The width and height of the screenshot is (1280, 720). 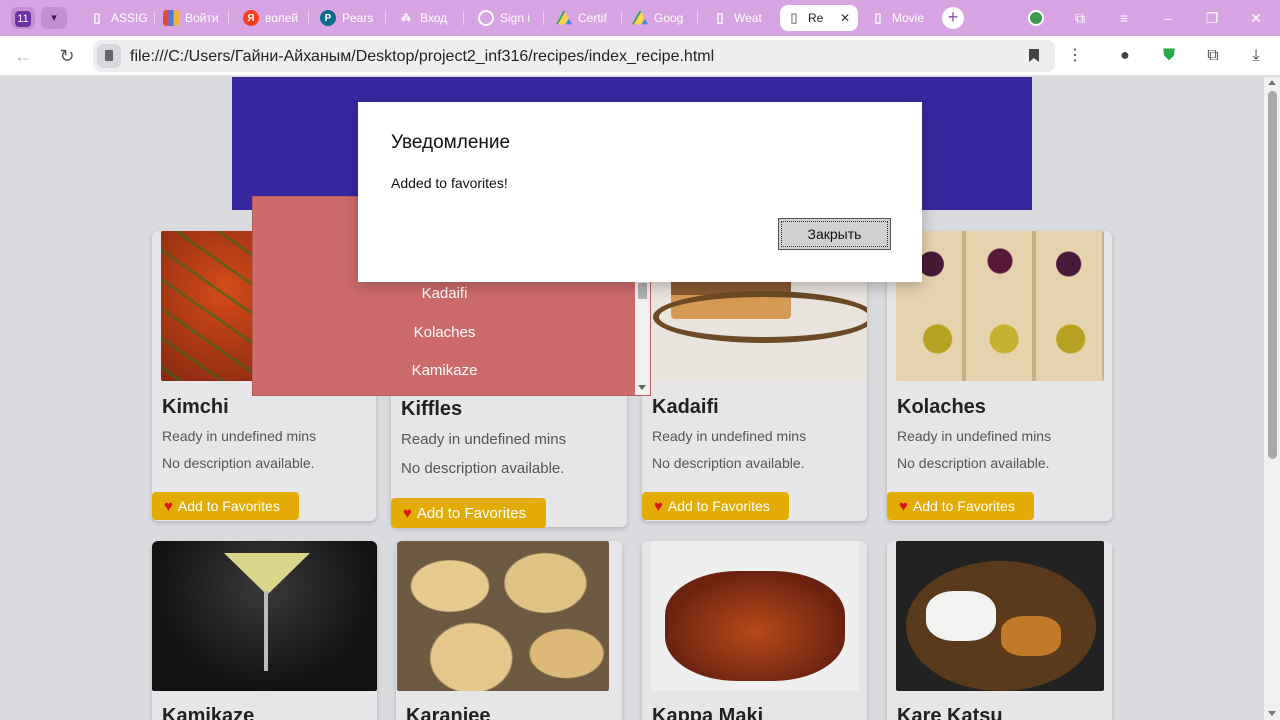 I want to click on translate-icon: ⧉, so click(x=1213, y=56).